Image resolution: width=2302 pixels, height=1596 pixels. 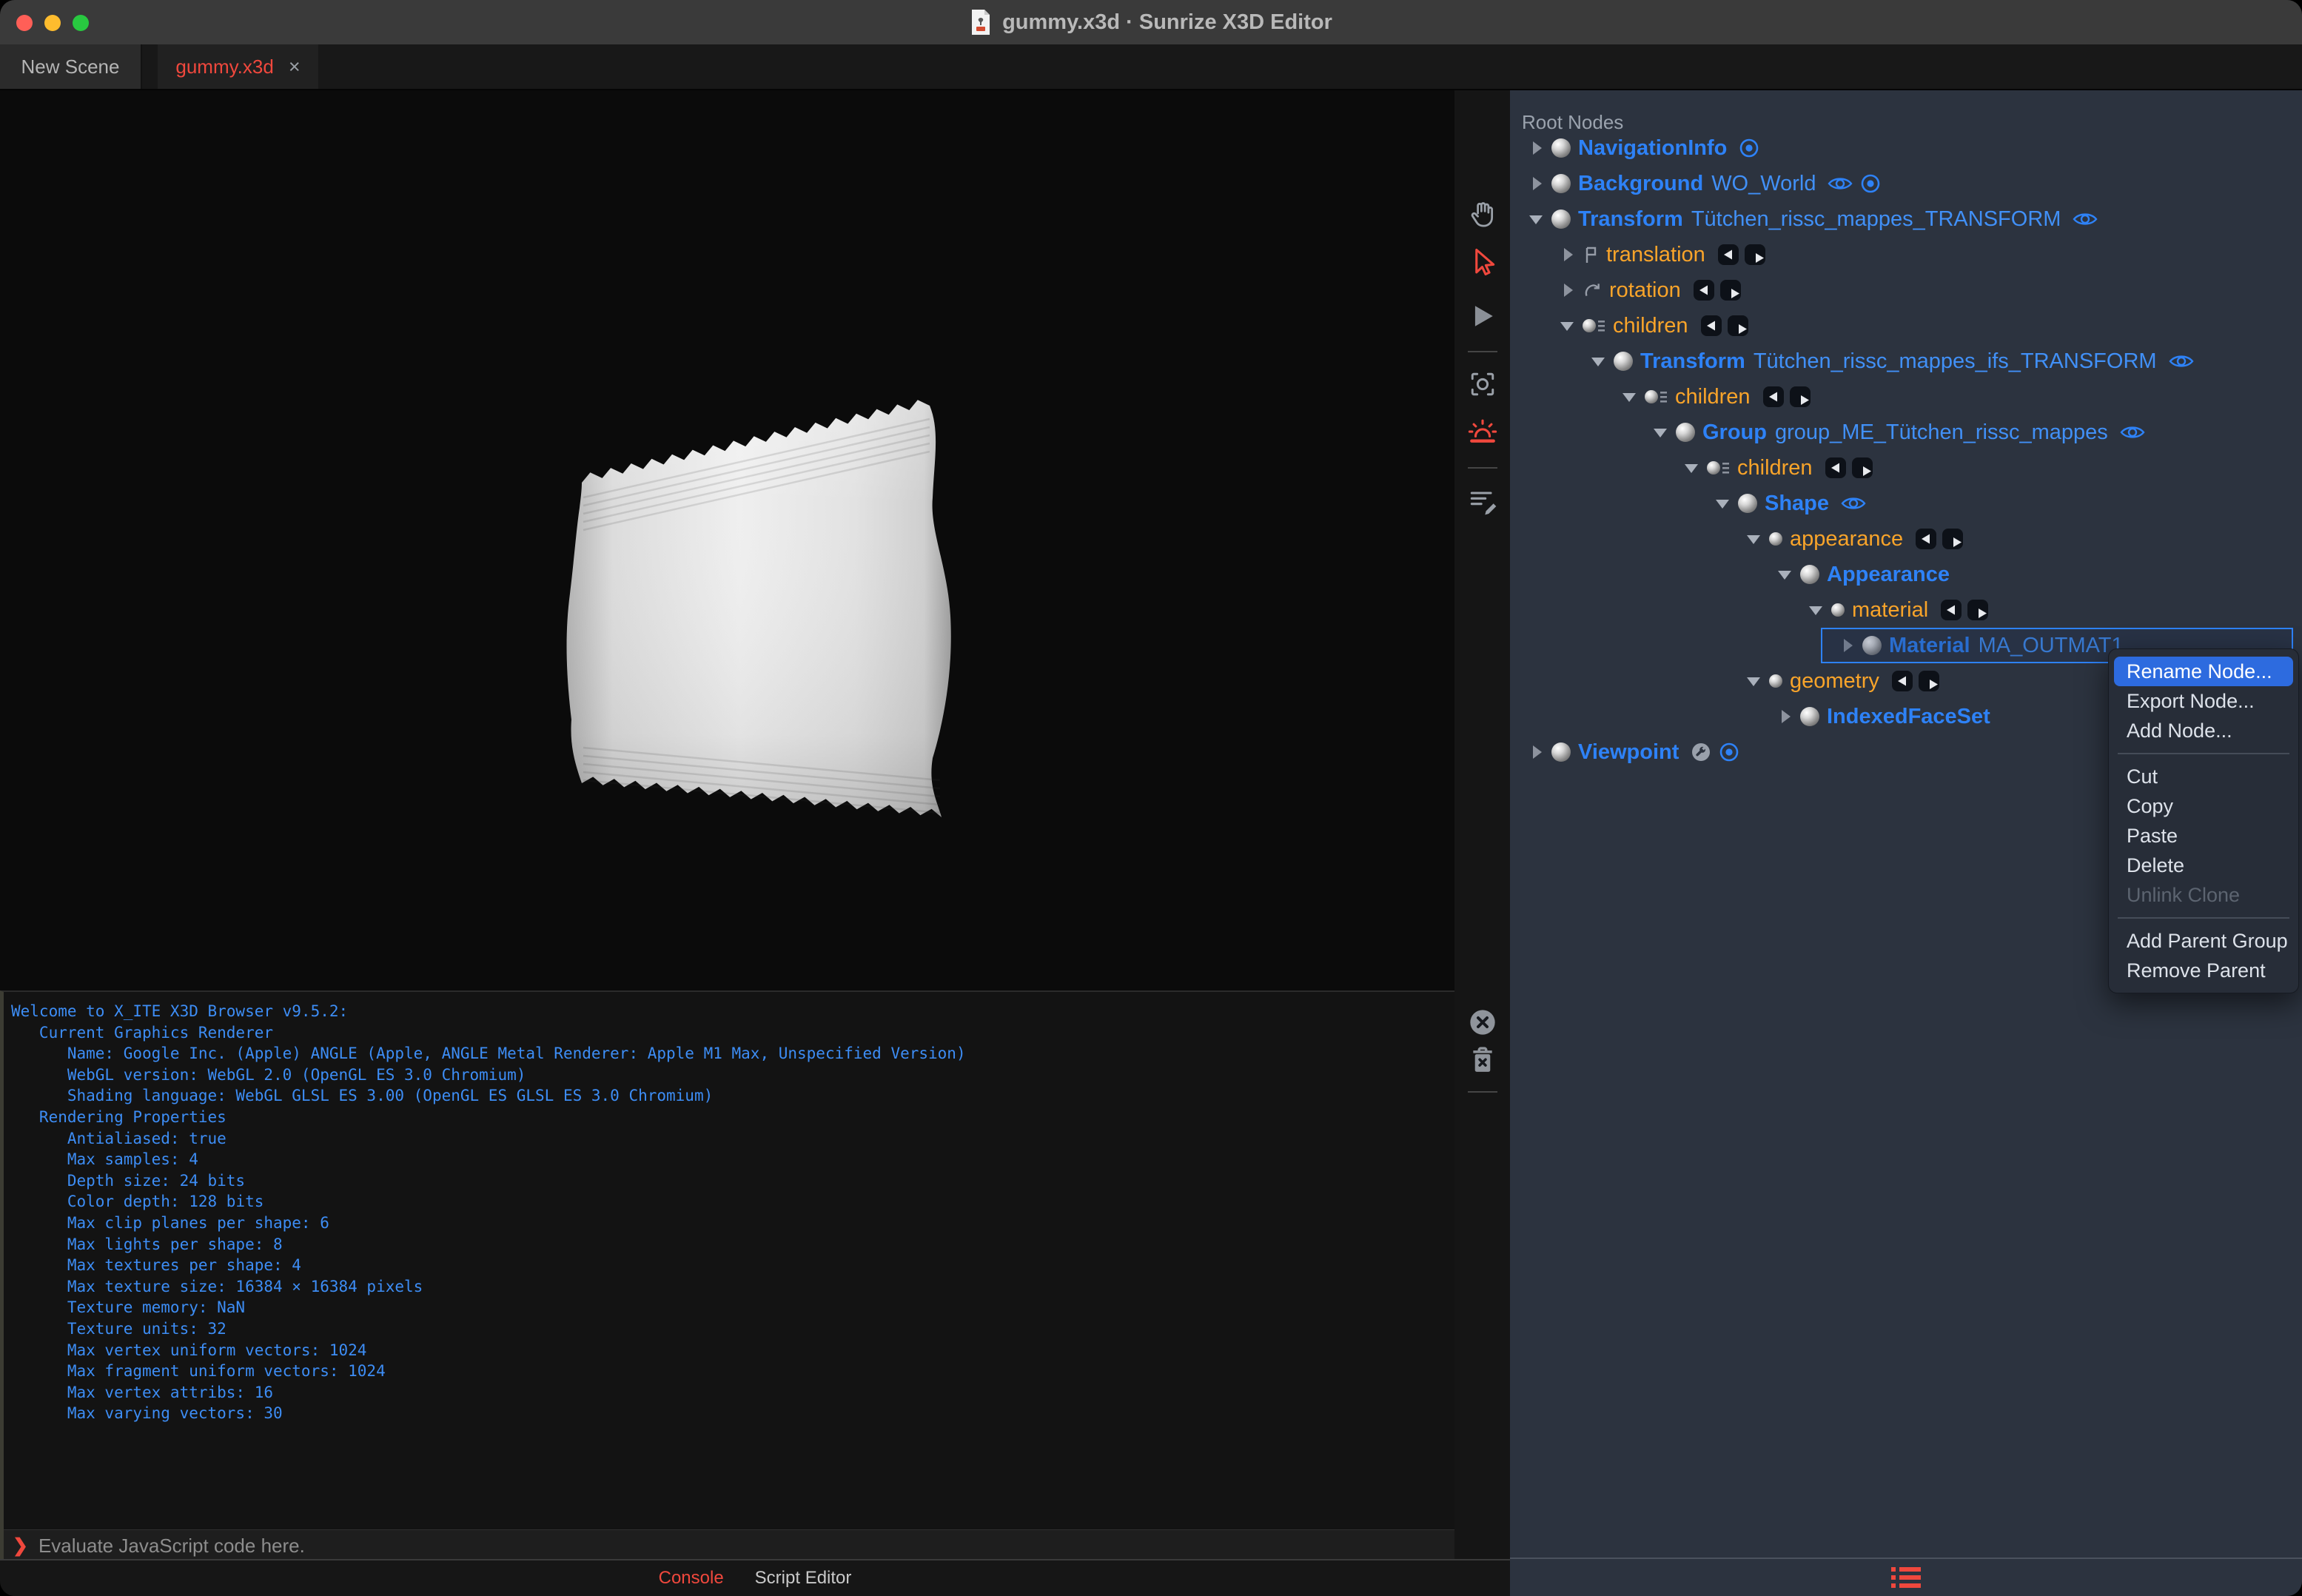 What do you see at coordinates (1906, 183) in the screenshot?
I see `tree-row-background: Background WO_World` at bounding box center [1906, 183].